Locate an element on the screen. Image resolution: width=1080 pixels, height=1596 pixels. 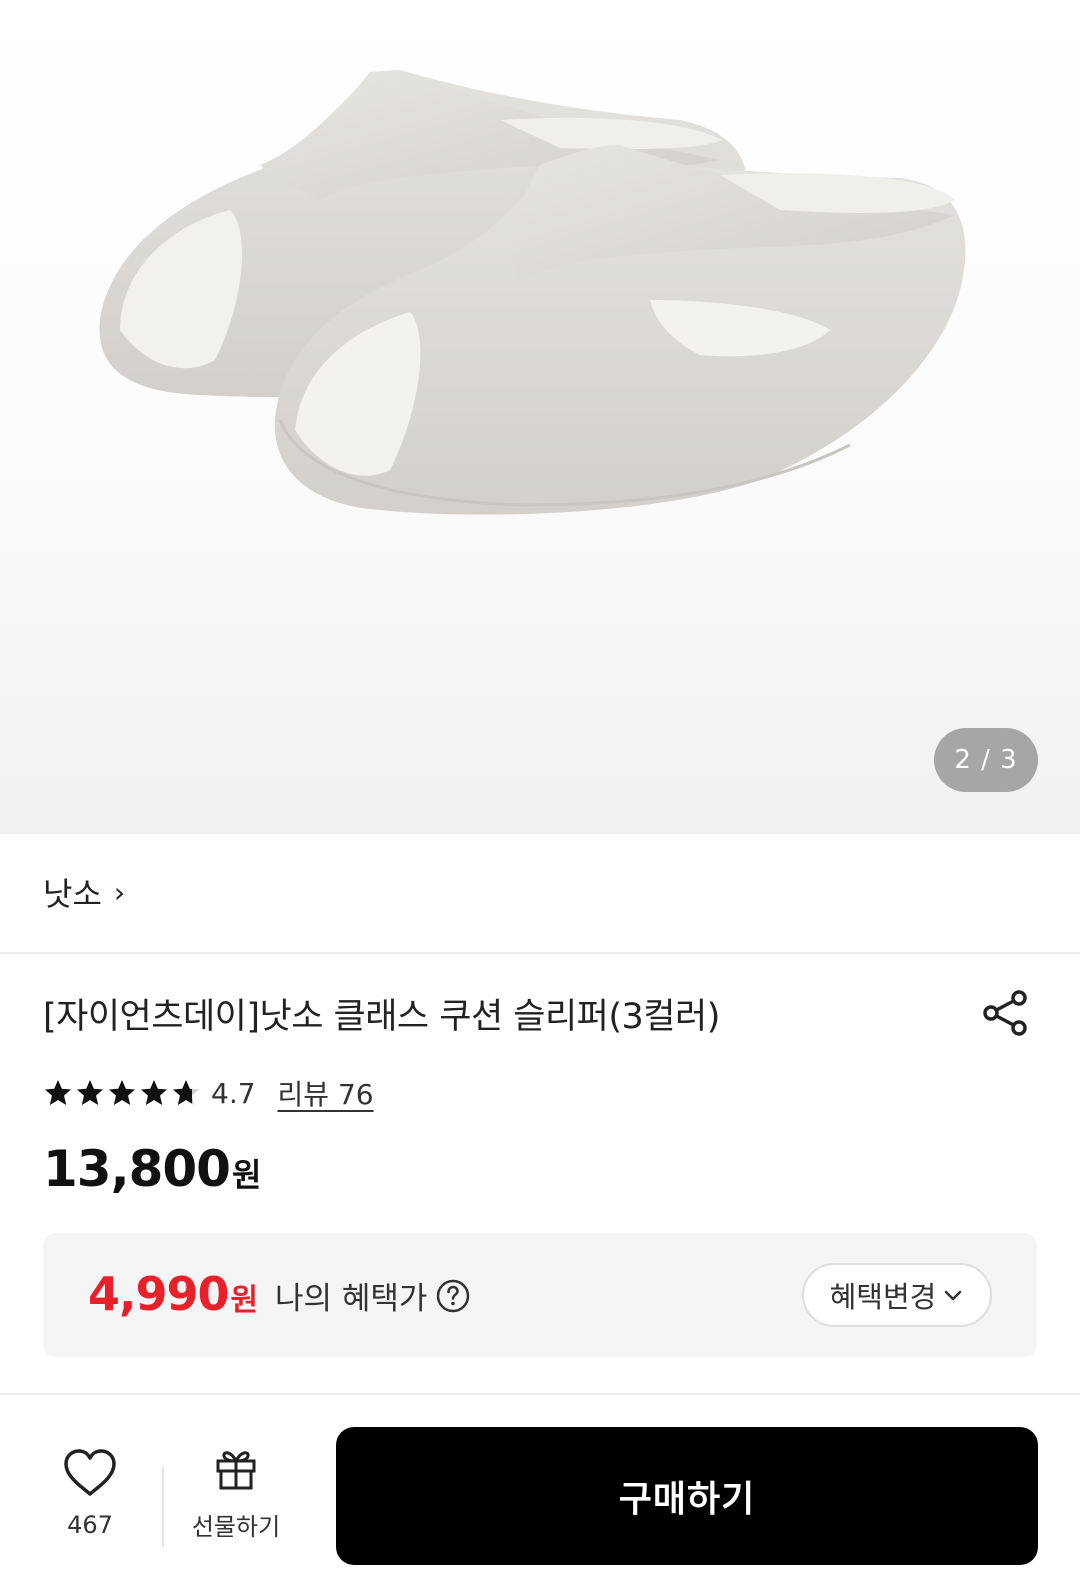
benefit-label-row: 나의 혜택가 is located at coordinates (373, 1295).